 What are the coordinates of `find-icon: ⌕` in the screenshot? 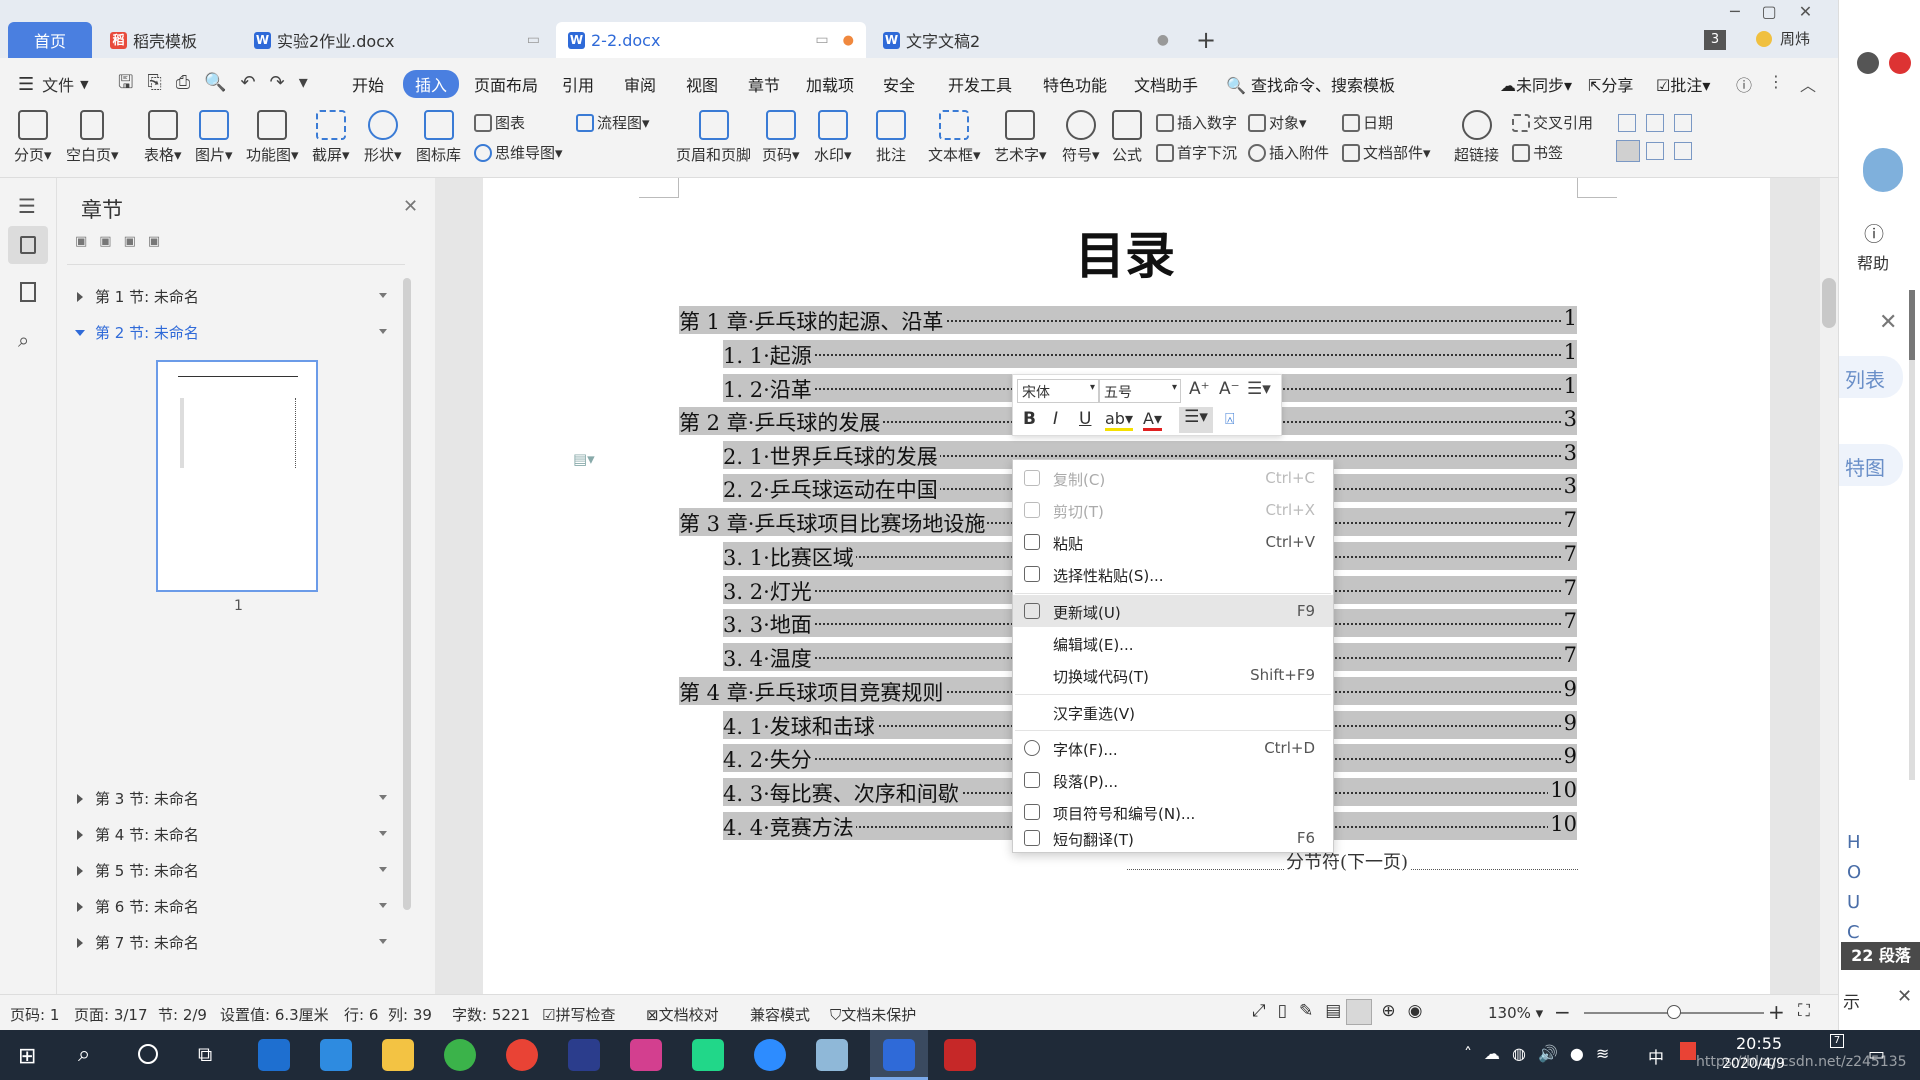 It's located at (23, 340).